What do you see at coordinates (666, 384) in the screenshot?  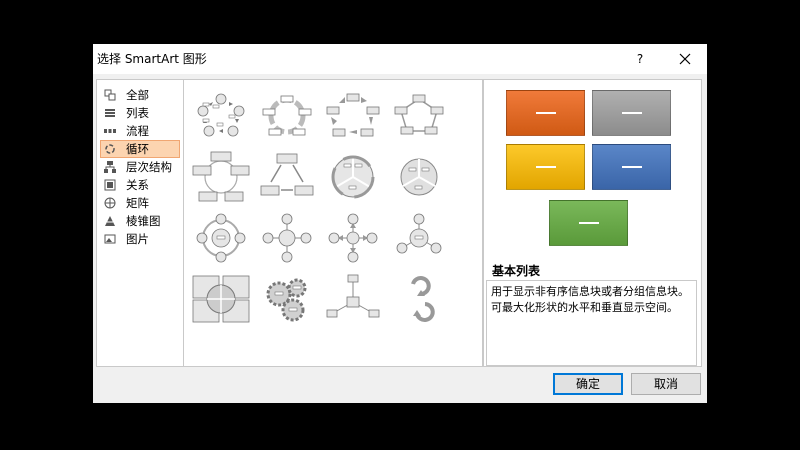 I see `cancel-button: 取消` at bounding box center [666, 384].